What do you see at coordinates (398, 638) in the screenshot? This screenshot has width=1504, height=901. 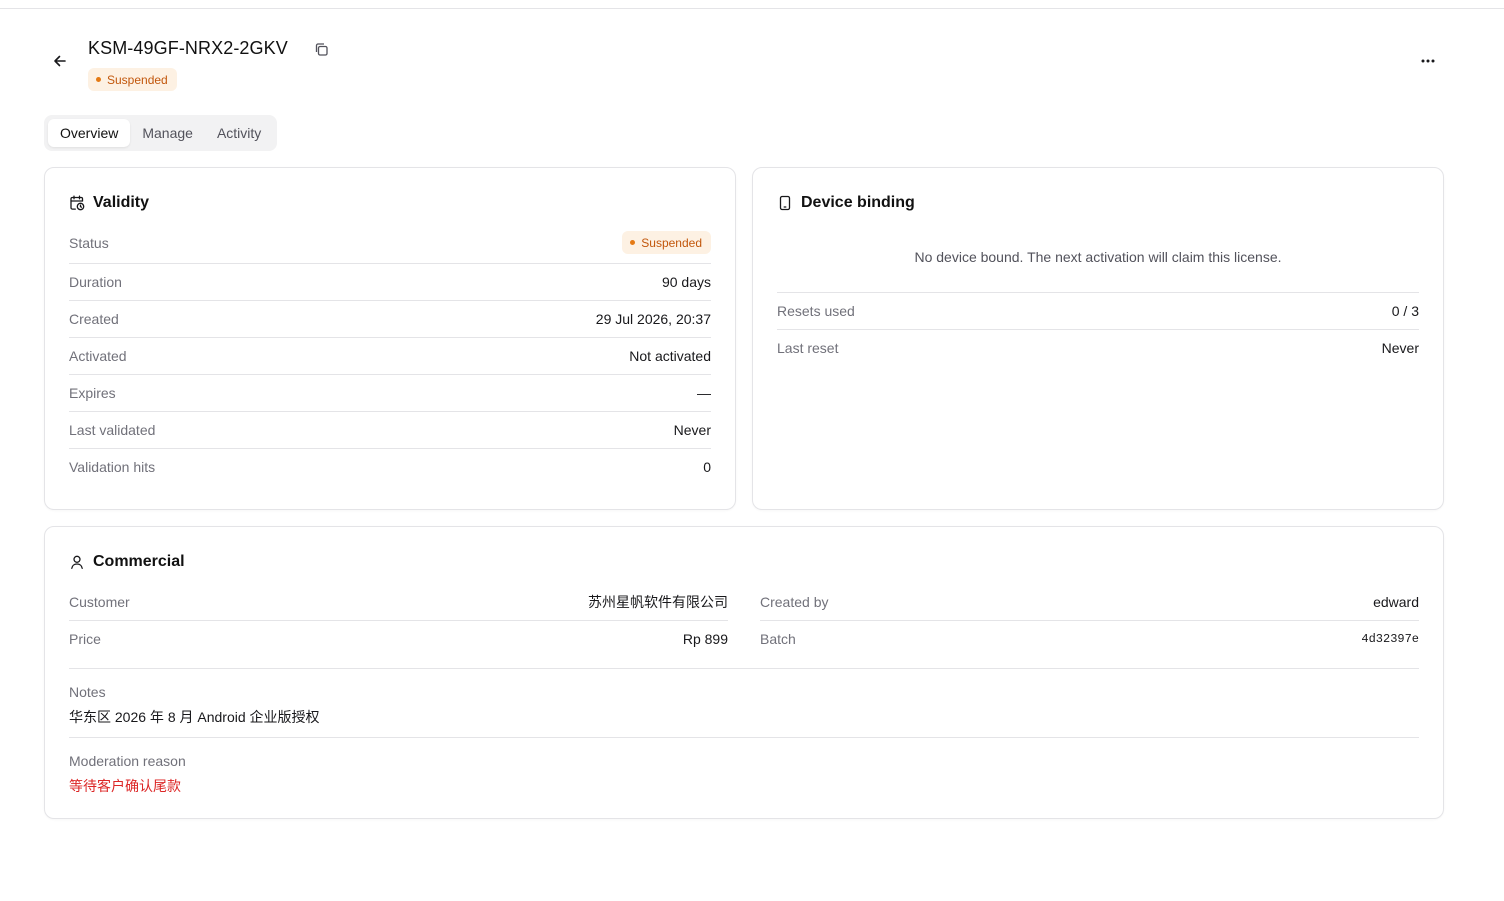 I see `commercial-row-price: Price Rp 899` at bounding box center [398, 638].